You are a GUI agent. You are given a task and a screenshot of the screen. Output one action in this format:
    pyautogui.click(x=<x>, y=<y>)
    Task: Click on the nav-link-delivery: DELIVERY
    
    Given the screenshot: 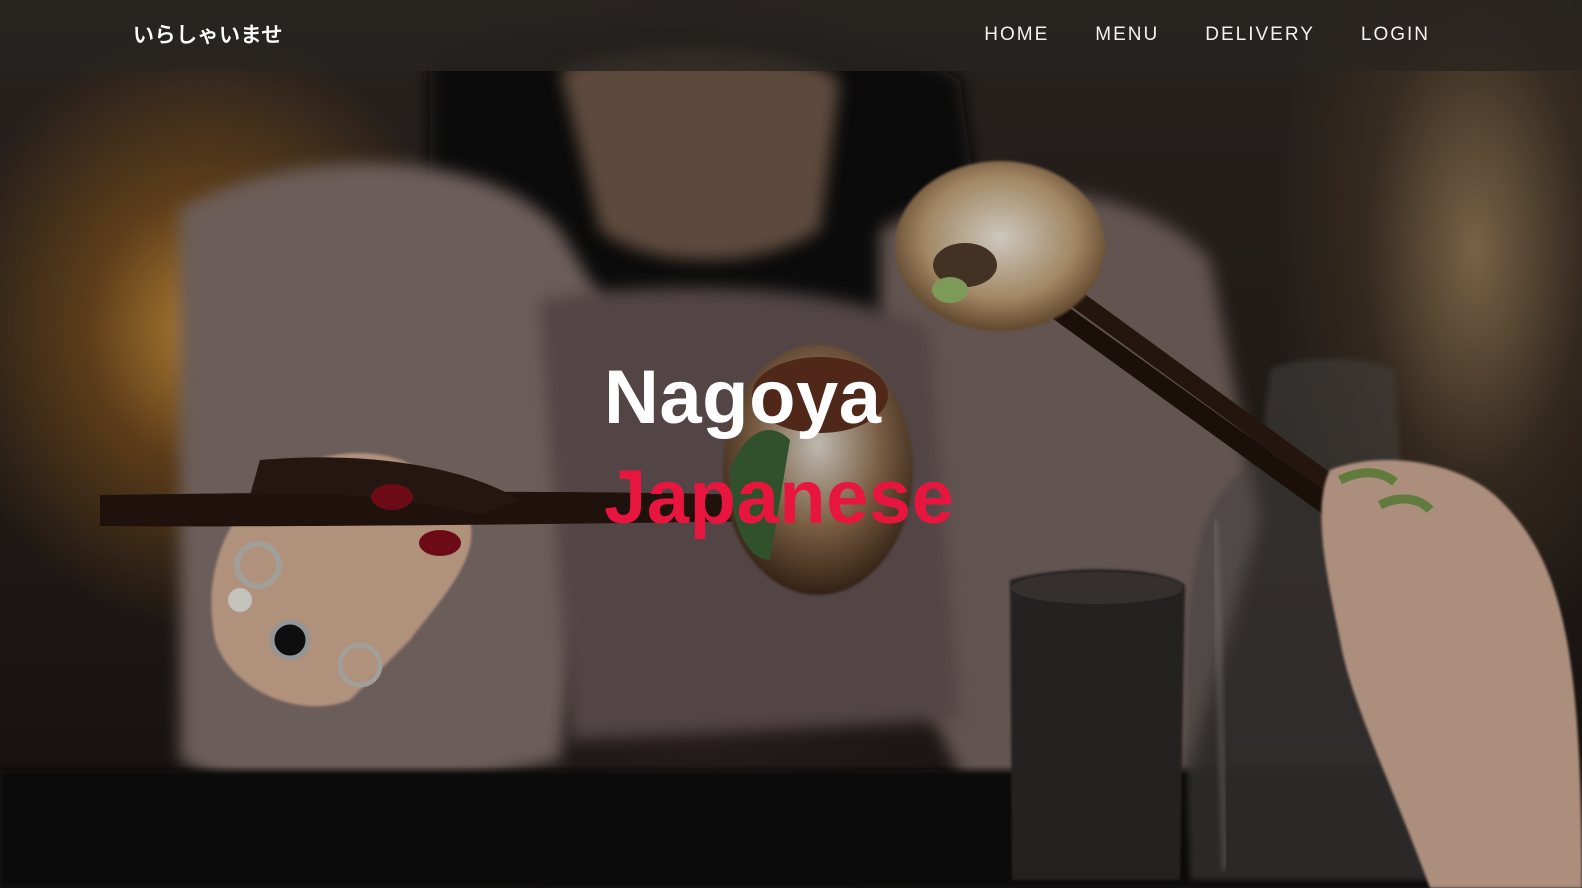 What is the action you would take?
    pyautogui.click(x=1260, y=35)
    